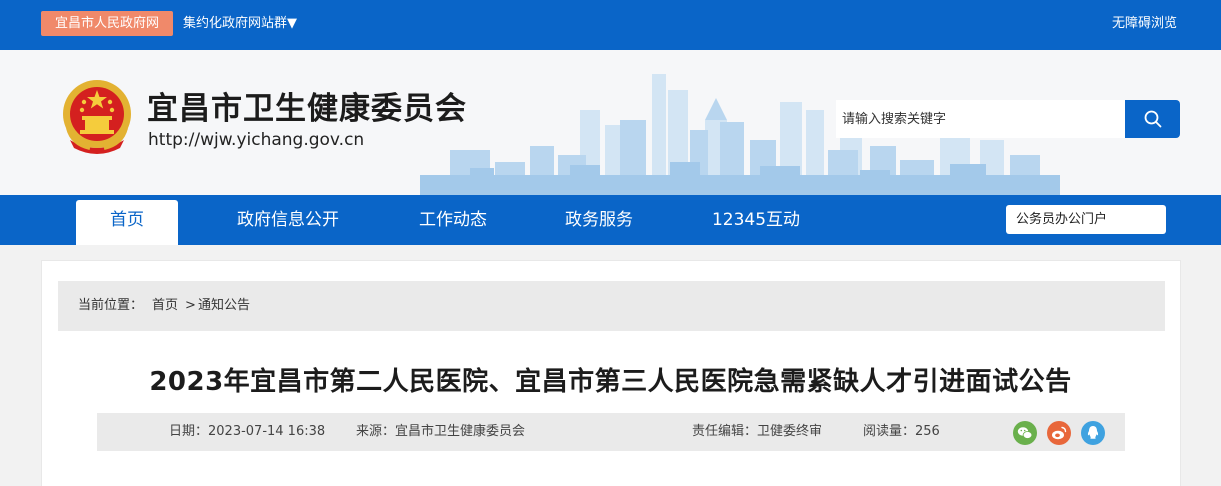 This screenshot has width=1221, height=486. I want to click on qq-icon, so click(1093, 433).